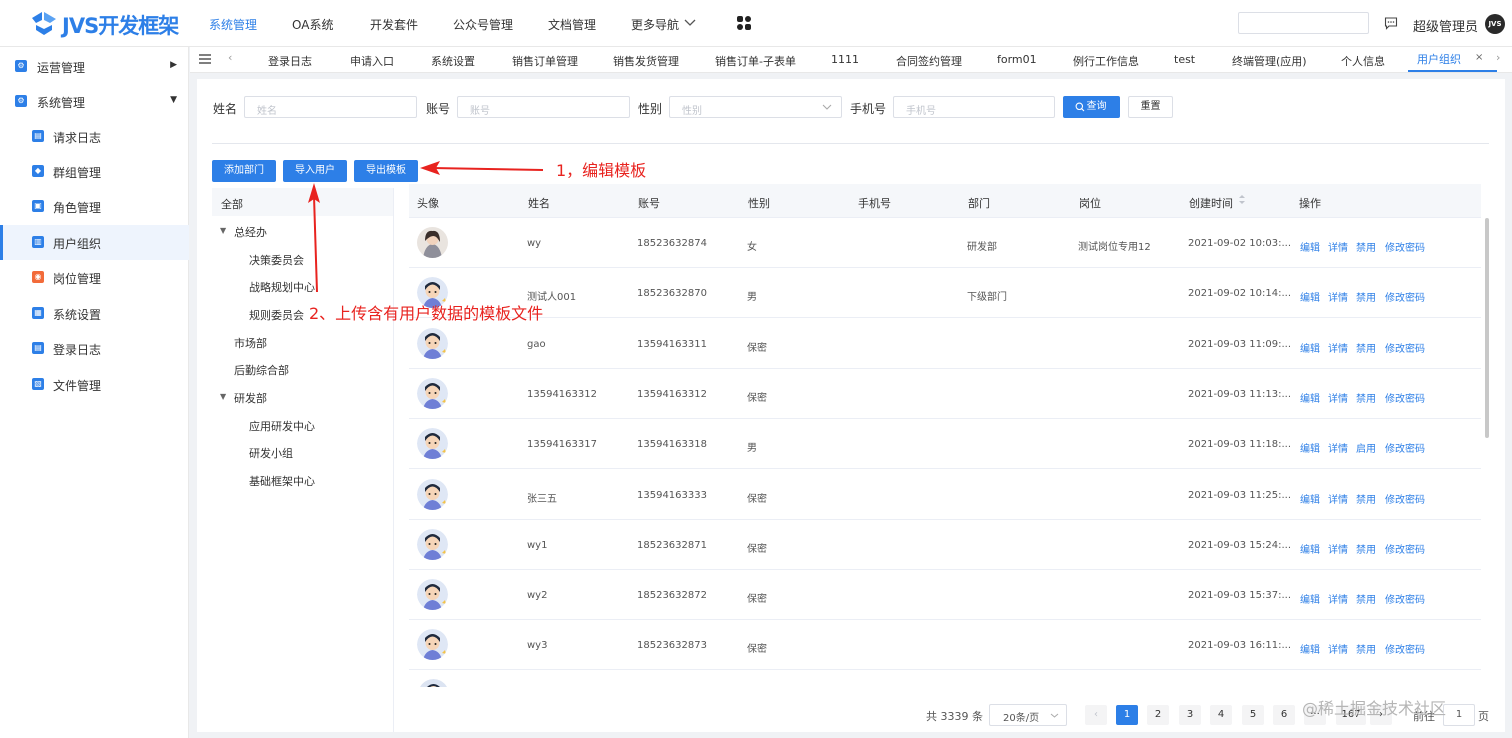  What do you see at coordinates (282, 426) in the screenshot?
I see `tree-node: 应用研发中心` at bounding box center [282, 426].